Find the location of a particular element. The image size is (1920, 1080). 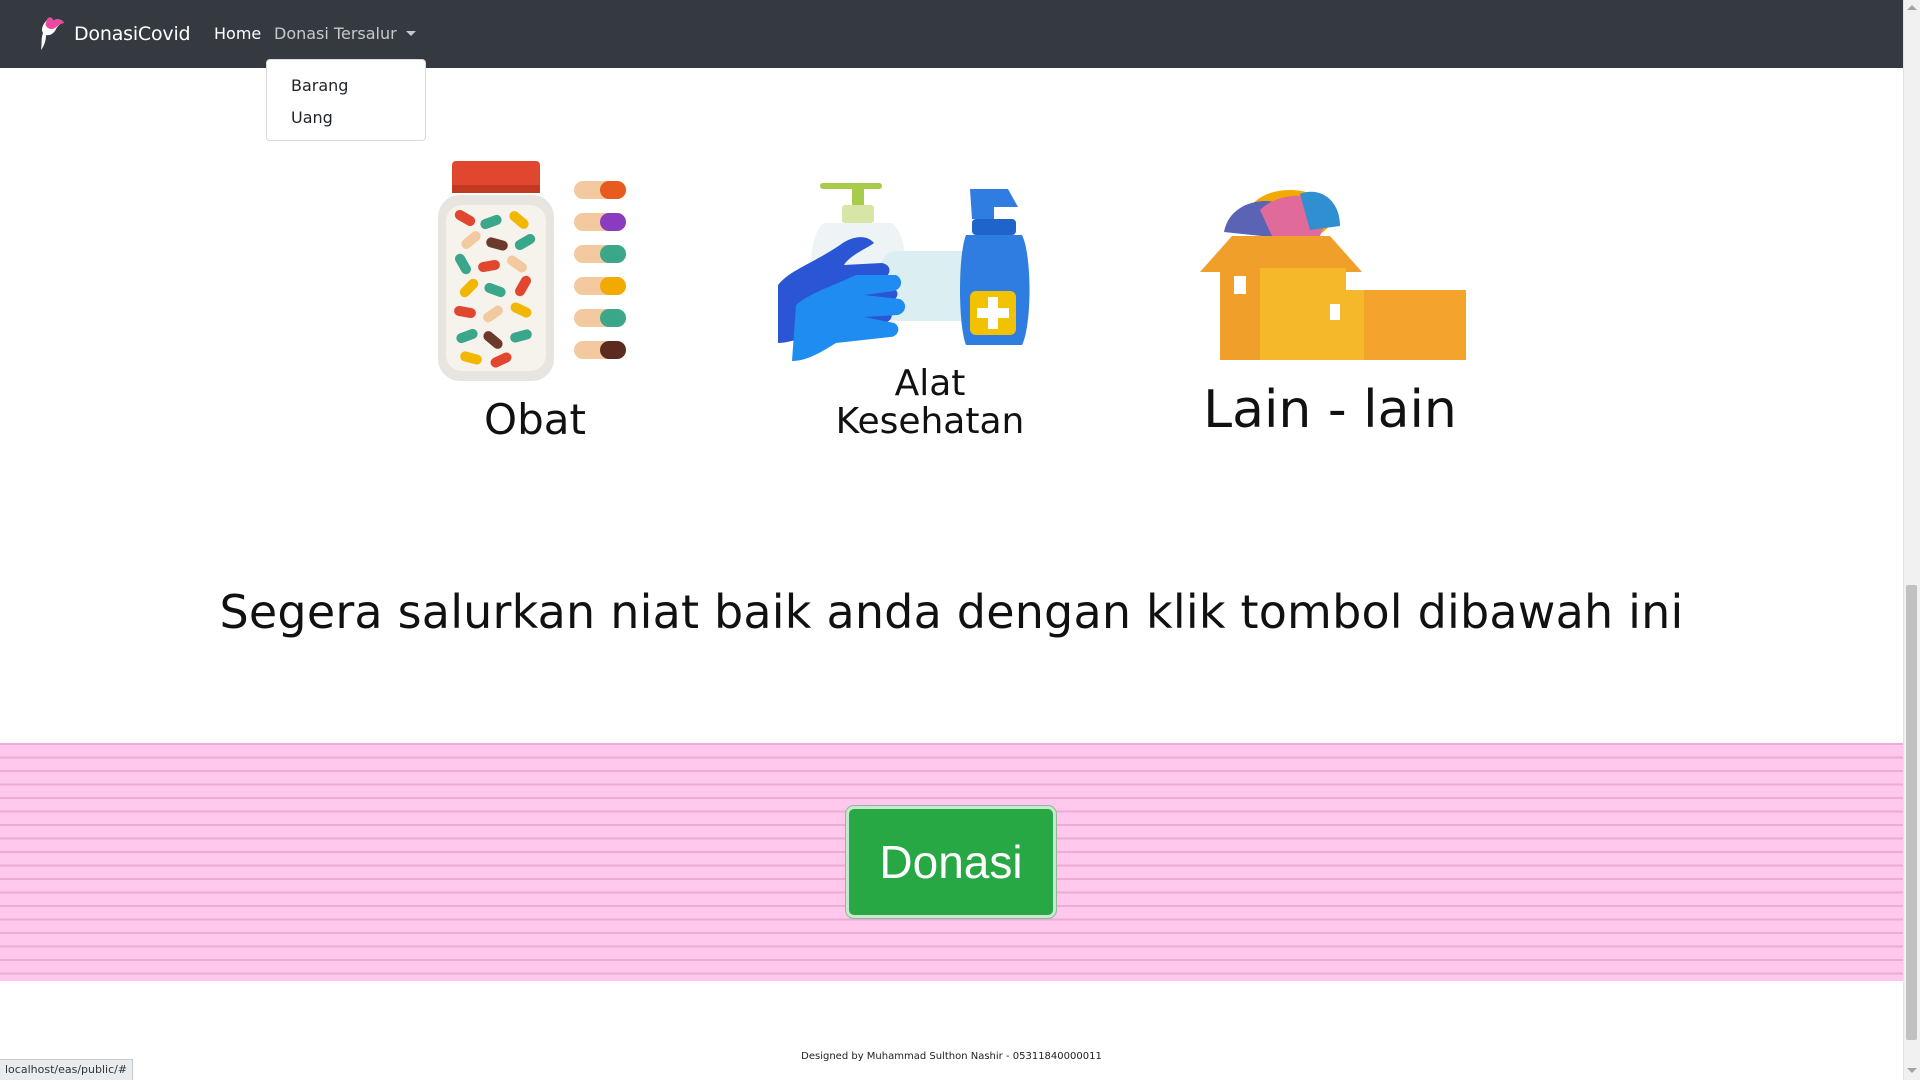

caret-down-icon is located at coordinates (410, 33).